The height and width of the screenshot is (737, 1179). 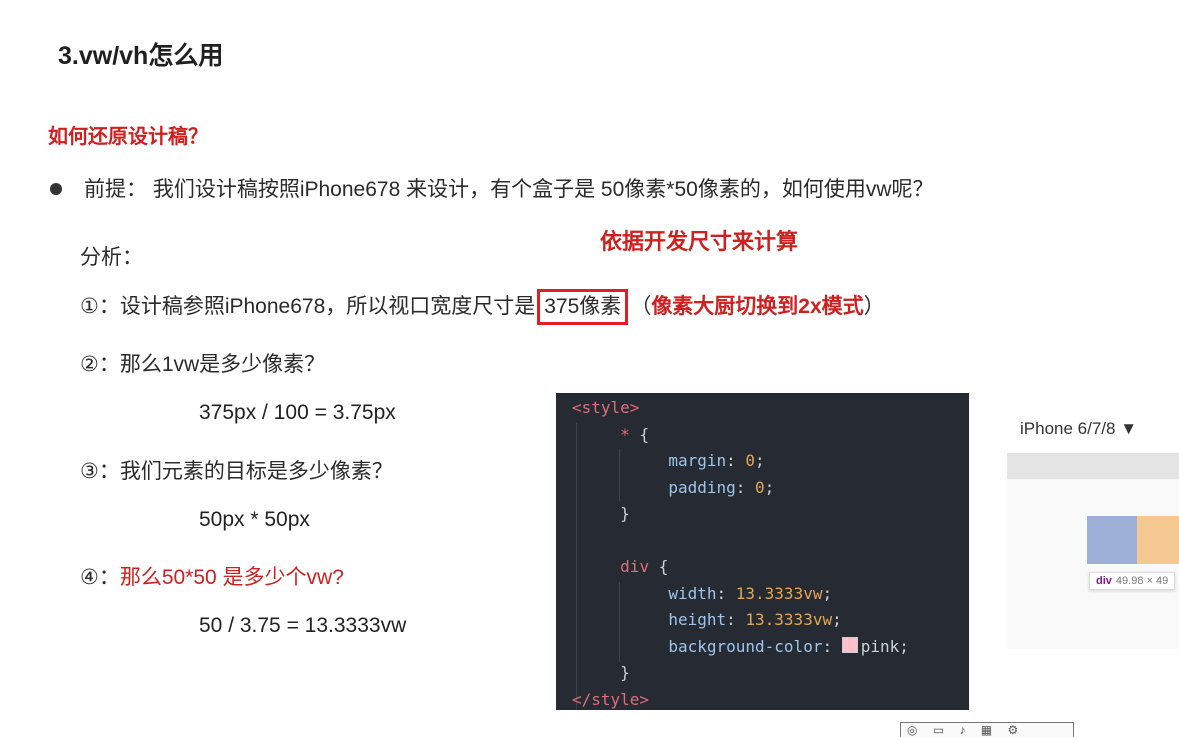 What do you see at coordinates (254, 519) in the screenshot?
I see `step-3-calc: 50px * 50px` at bounding box center [254, 519].